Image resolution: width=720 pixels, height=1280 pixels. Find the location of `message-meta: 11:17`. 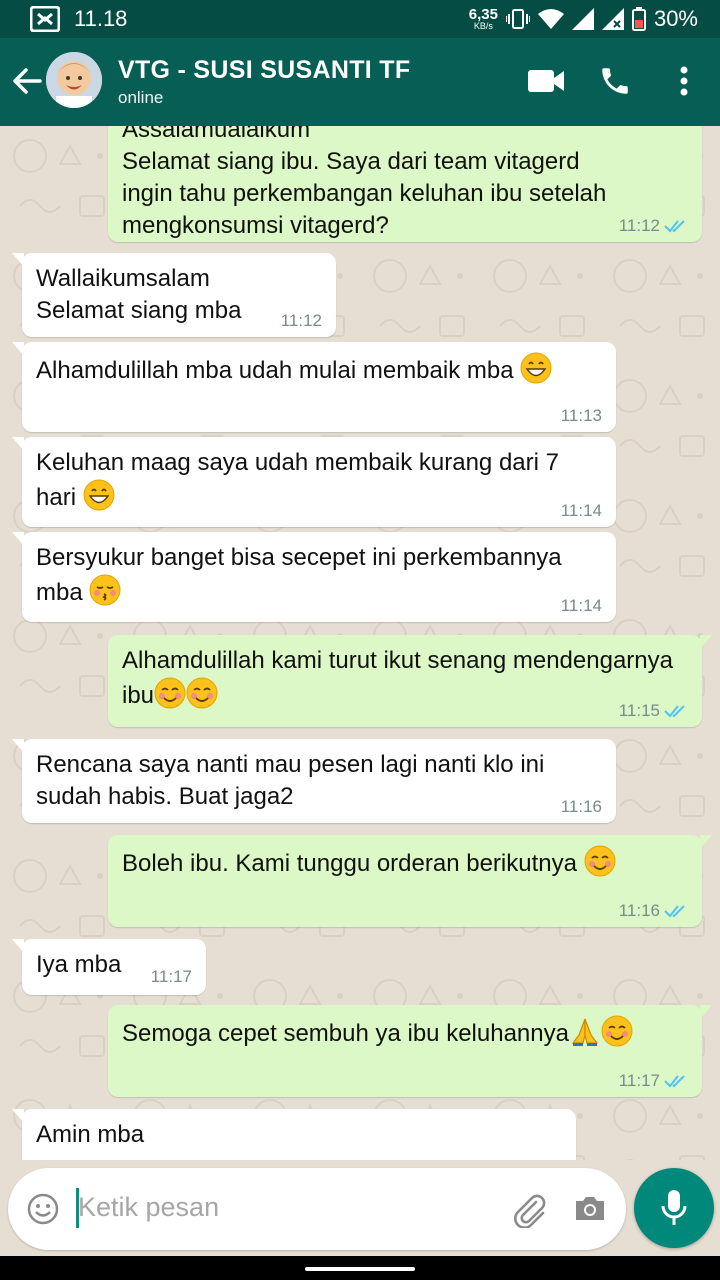

message-meta: 11:17 is located at coordinates (653, 1080).